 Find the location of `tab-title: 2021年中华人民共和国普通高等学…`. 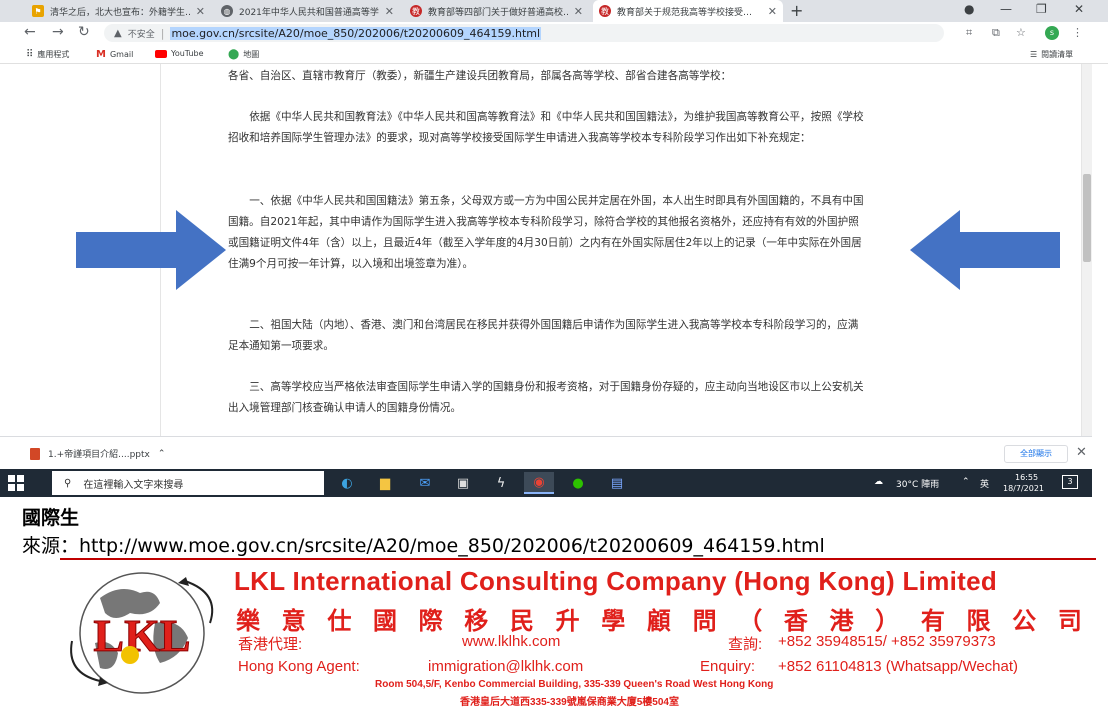

tab-title: 2021年中华人民共和国普通高等学… is located at coordinates (309, 12).